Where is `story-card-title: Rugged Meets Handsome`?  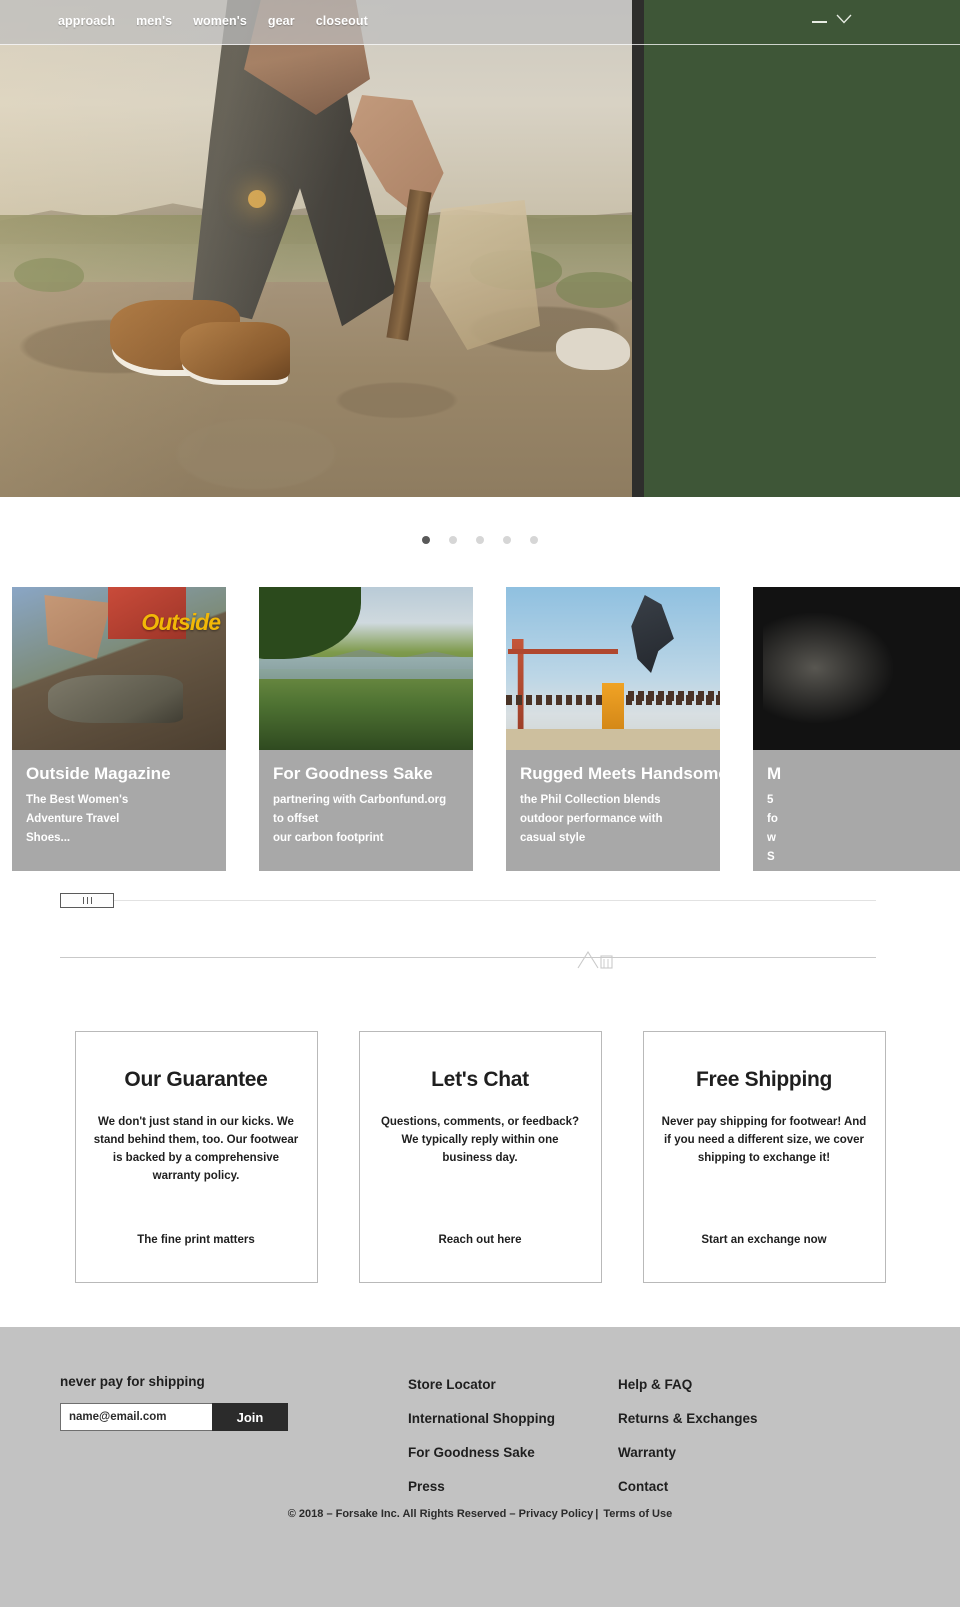
story-card-title: Rugged Meets Handsome is located at coordinates (620, 773).